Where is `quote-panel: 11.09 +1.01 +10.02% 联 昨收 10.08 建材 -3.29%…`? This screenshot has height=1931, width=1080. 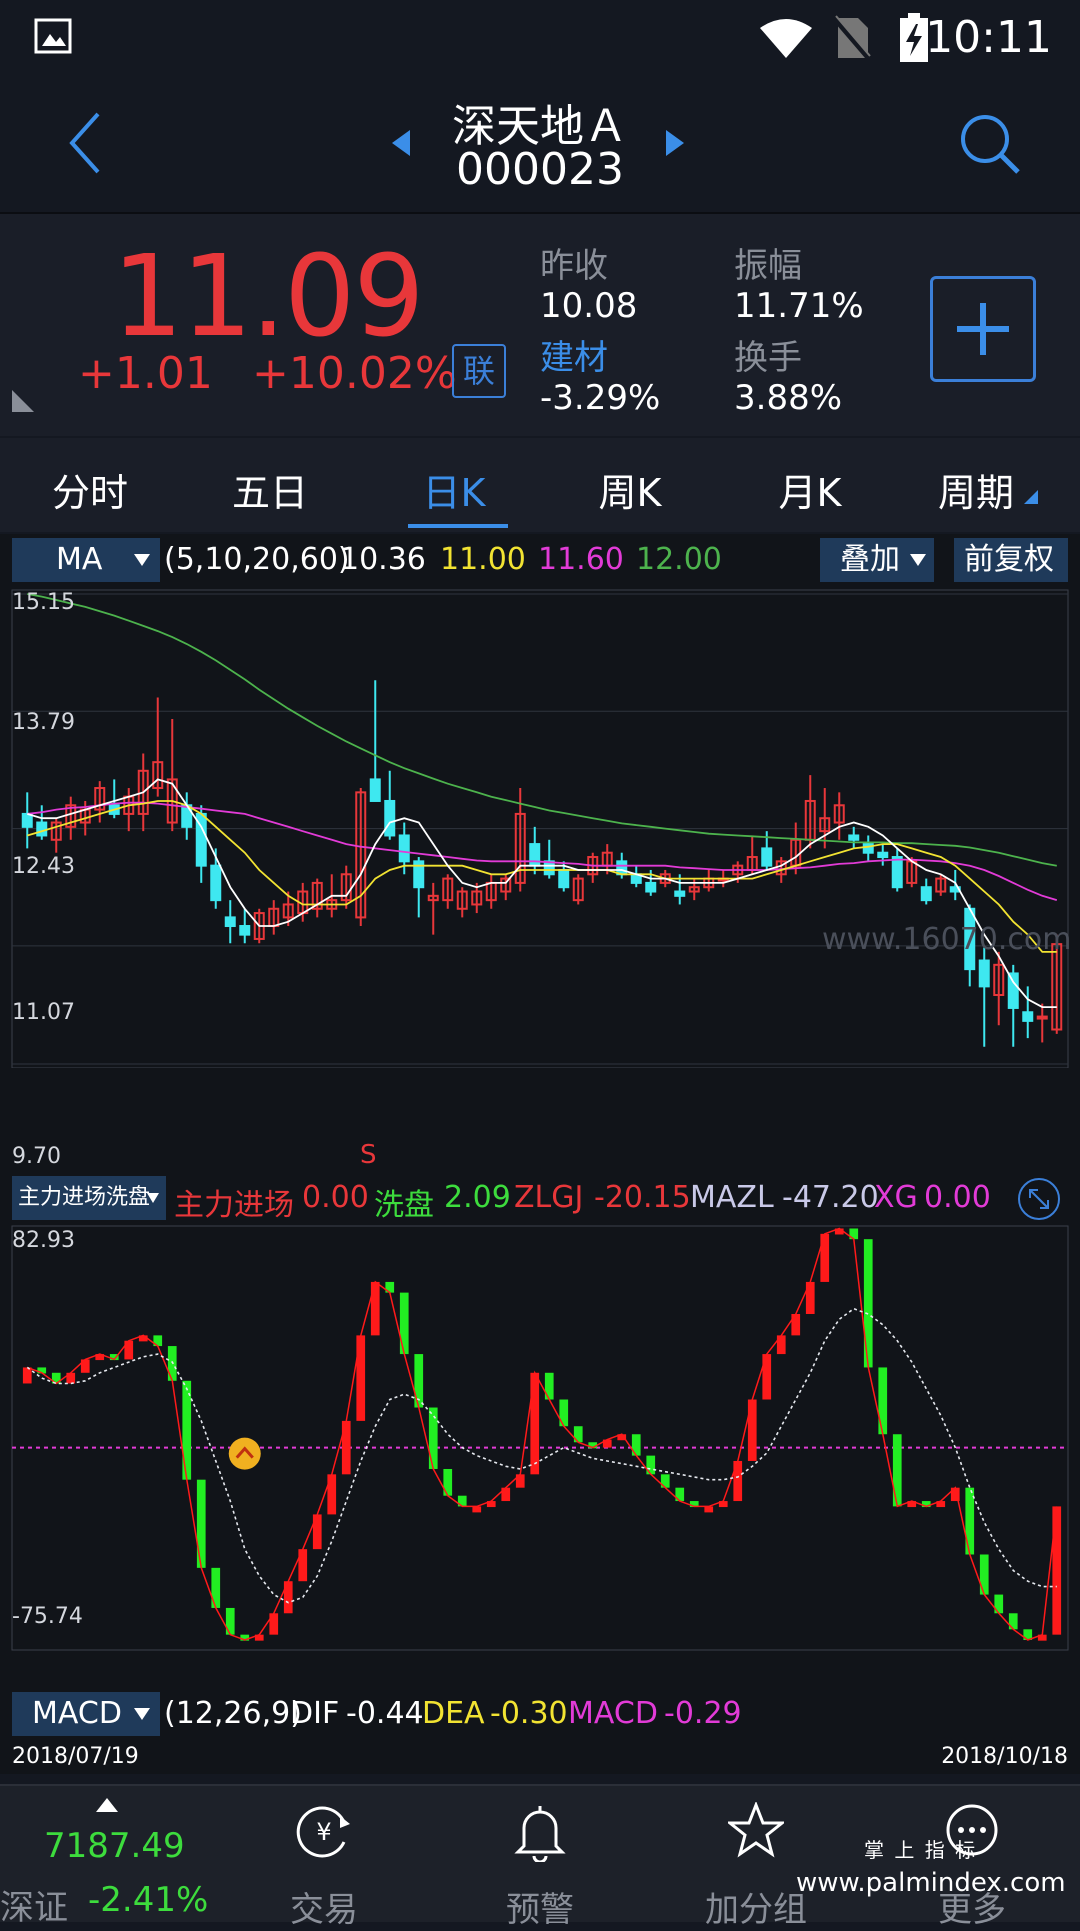 quote-panel: 11.09 +1.01 +10.02% 联 昨收 10.08 建材 -3.29%… is located at coordinates (540, 325).